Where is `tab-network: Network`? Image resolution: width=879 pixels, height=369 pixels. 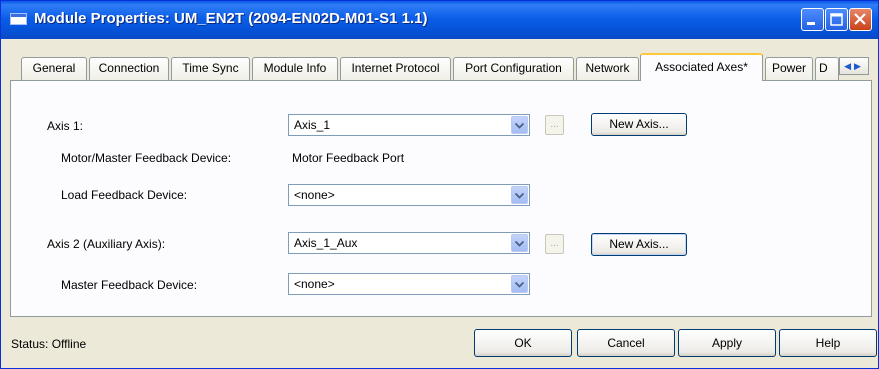 tab-network: Network is located at coordinates (607, 68).